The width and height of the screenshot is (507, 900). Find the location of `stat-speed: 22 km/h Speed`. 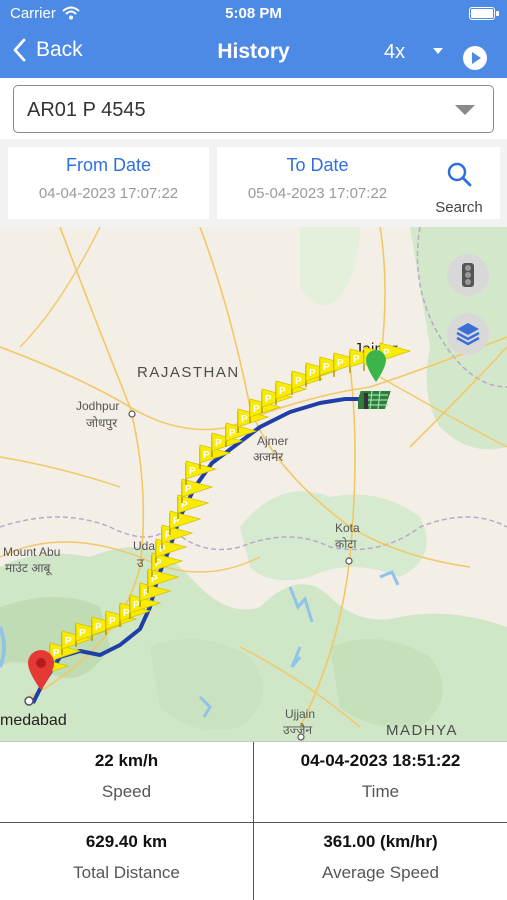

stat-speed: 22 km/h Speed is located at coordinates (126, 782).